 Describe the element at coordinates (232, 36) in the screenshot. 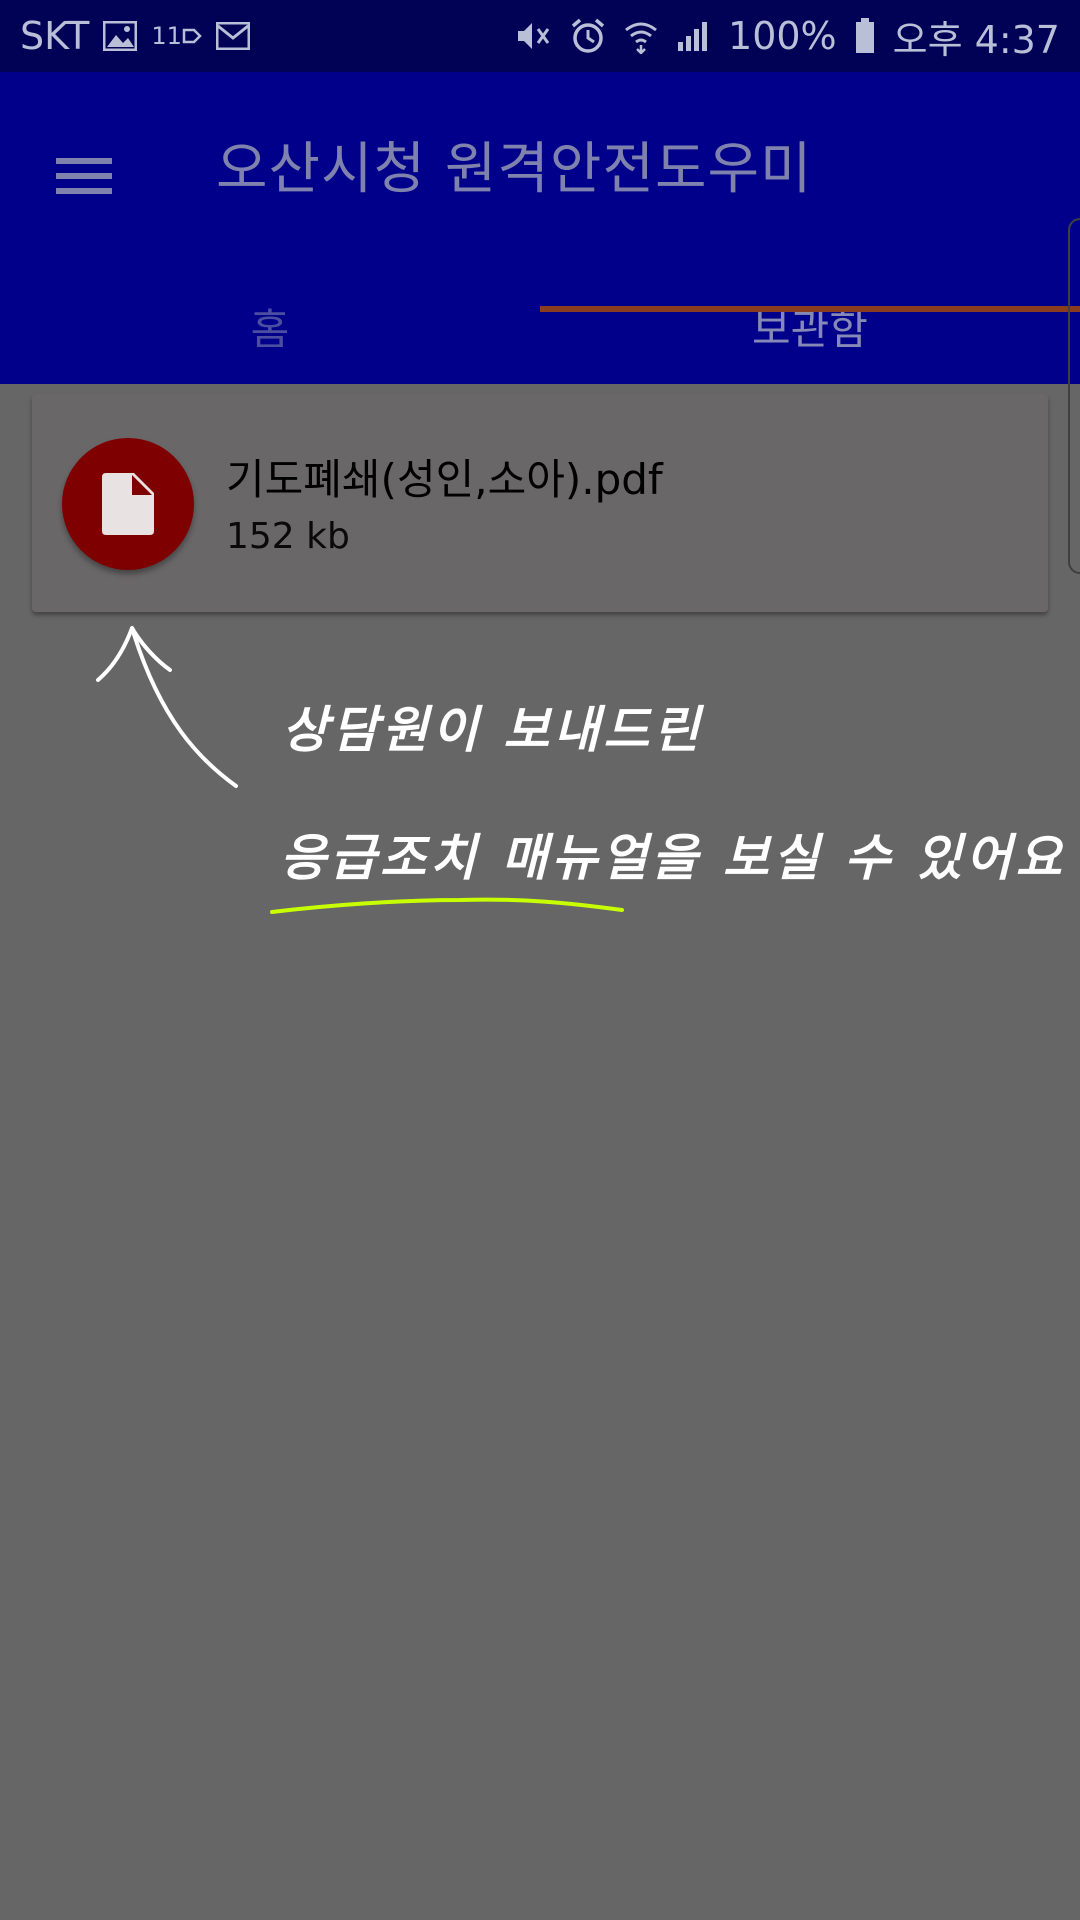

I see `mail-icon` at that location.